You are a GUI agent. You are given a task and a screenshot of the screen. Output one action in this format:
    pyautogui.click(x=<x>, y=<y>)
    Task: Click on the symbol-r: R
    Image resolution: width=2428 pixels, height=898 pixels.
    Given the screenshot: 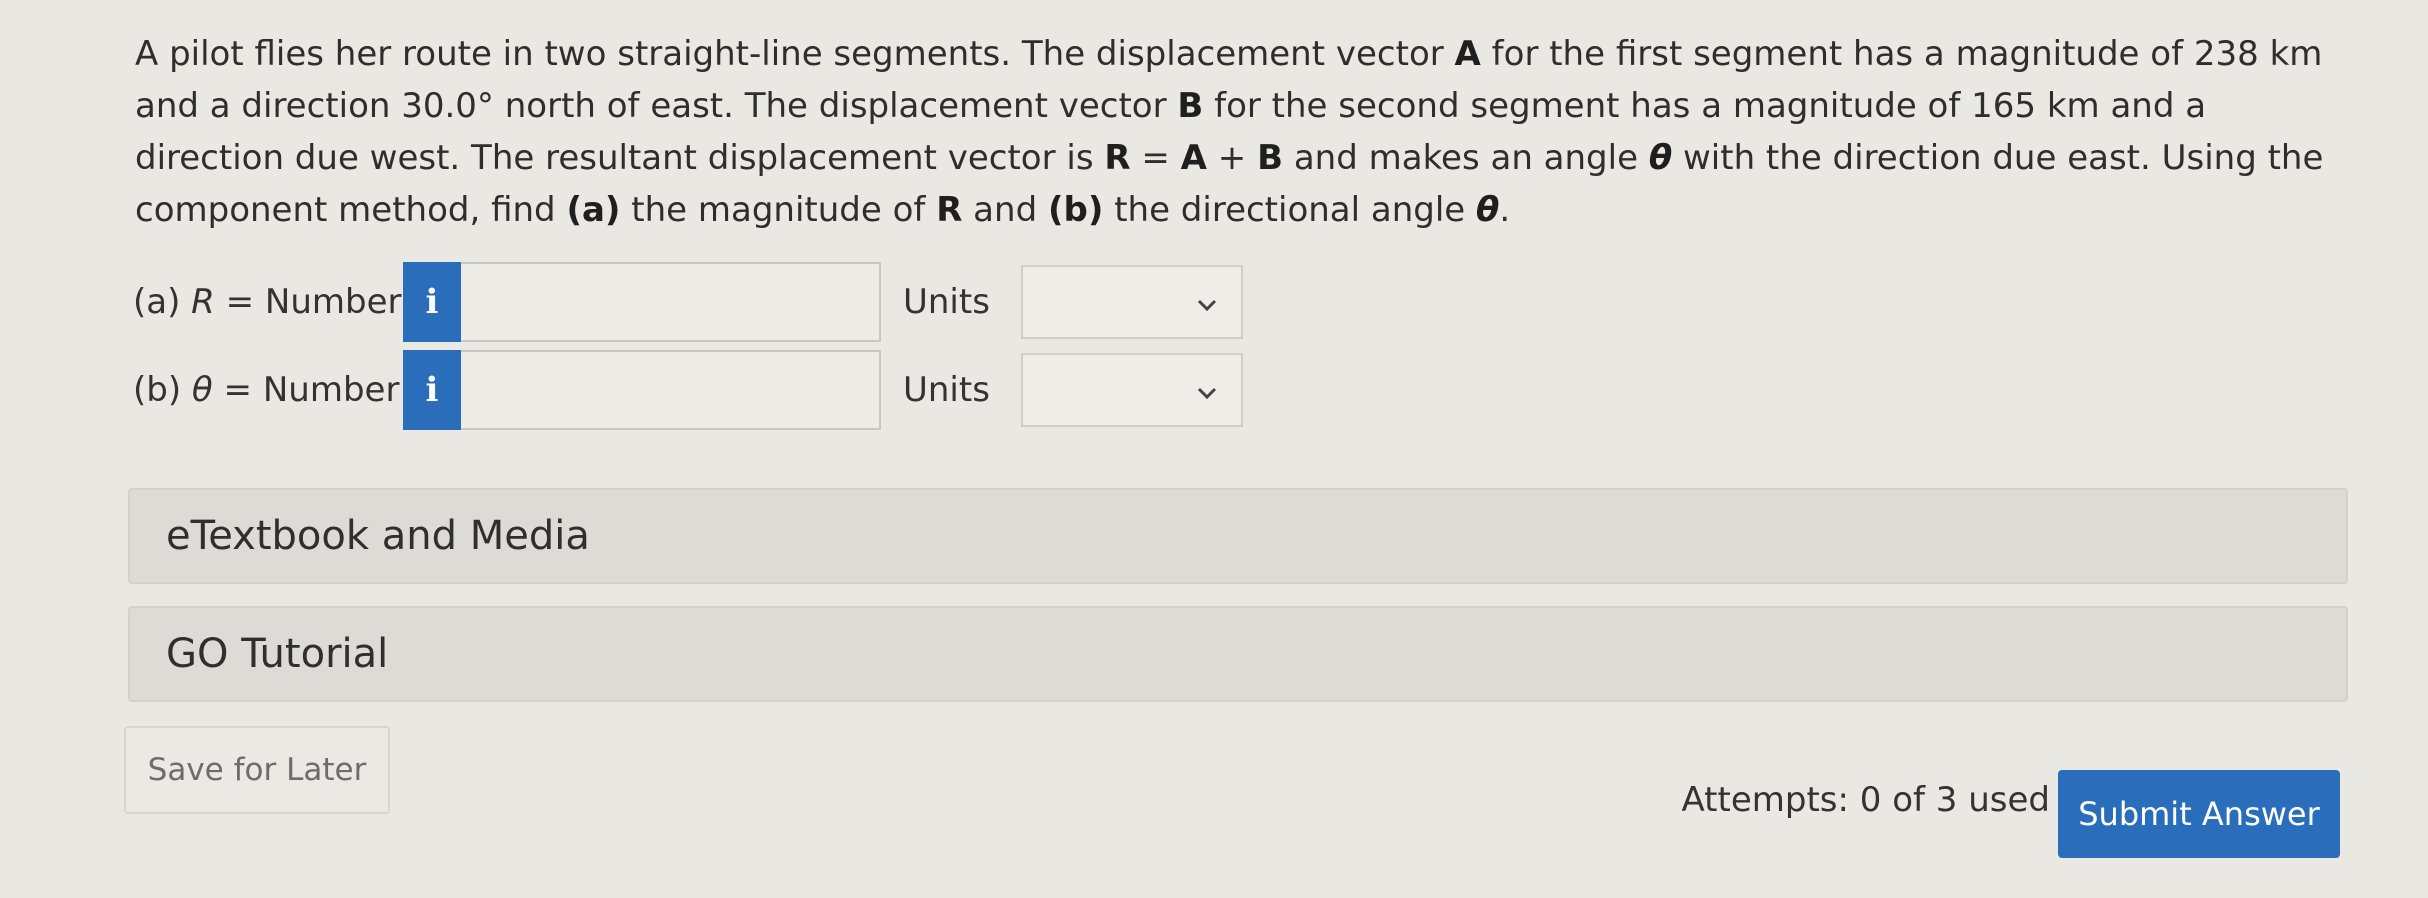 What is the action you would take?
    pyautogui.click(x=203, y=302)
    